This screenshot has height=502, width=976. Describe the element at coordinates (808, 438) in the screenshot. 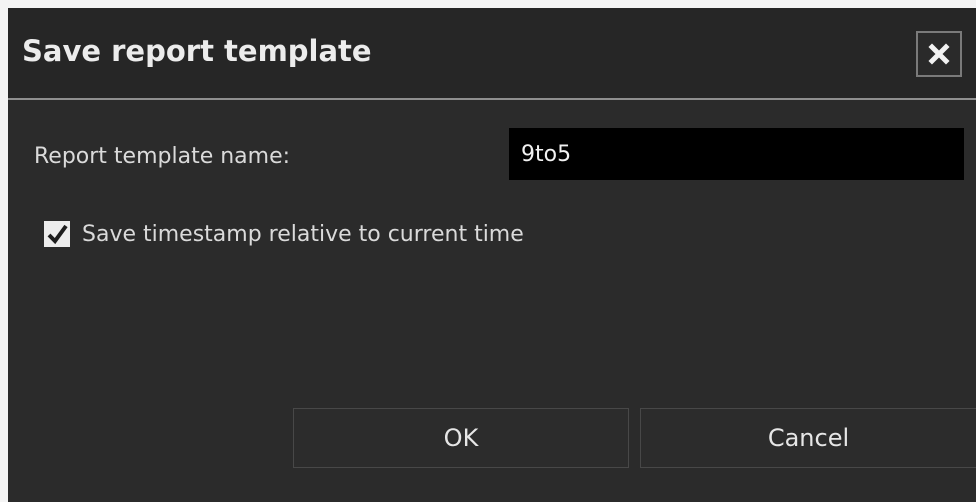

I see `cancel-button: Cancel` at that location.